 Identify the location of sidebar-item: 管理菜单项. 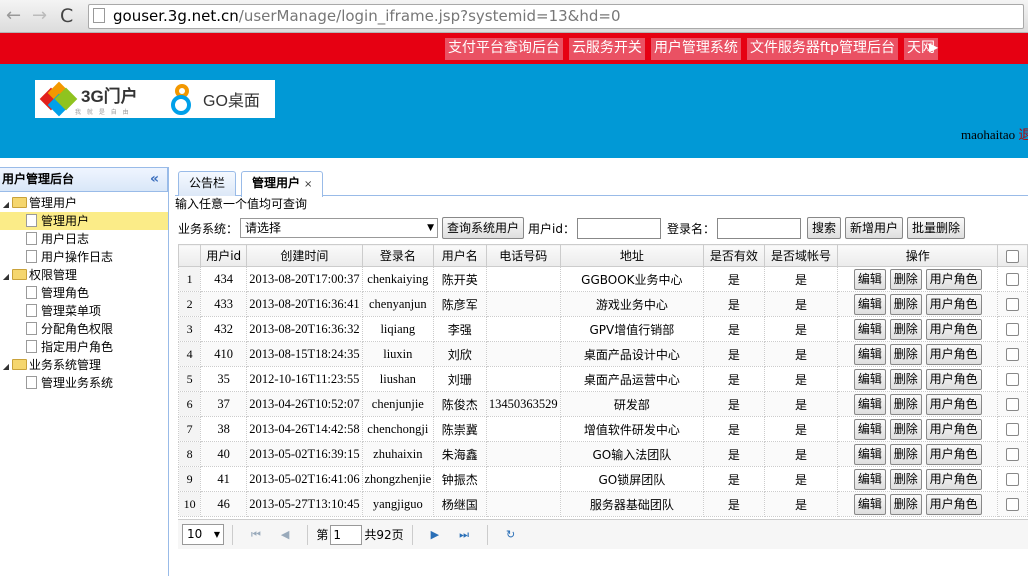
(84, 311).